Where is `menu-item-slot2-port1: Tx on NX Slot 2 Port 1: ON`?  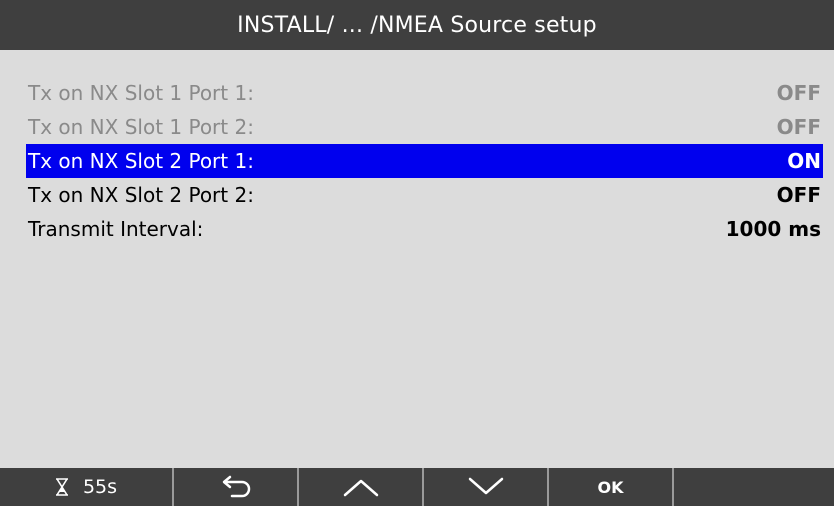
menu-item-slot2-port1: Tx on NX Slot 2 Port 1: ON is located at coordinates (424, 161).